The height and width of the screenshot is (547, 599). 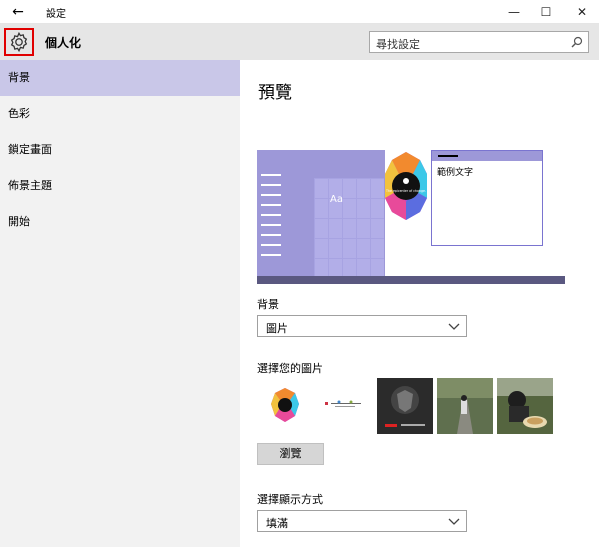 What do you see at coordinates (120, 186) in the screenshot?
I see `sidebar-item-themes: 佈景主題` at bounding box center [120, 186].